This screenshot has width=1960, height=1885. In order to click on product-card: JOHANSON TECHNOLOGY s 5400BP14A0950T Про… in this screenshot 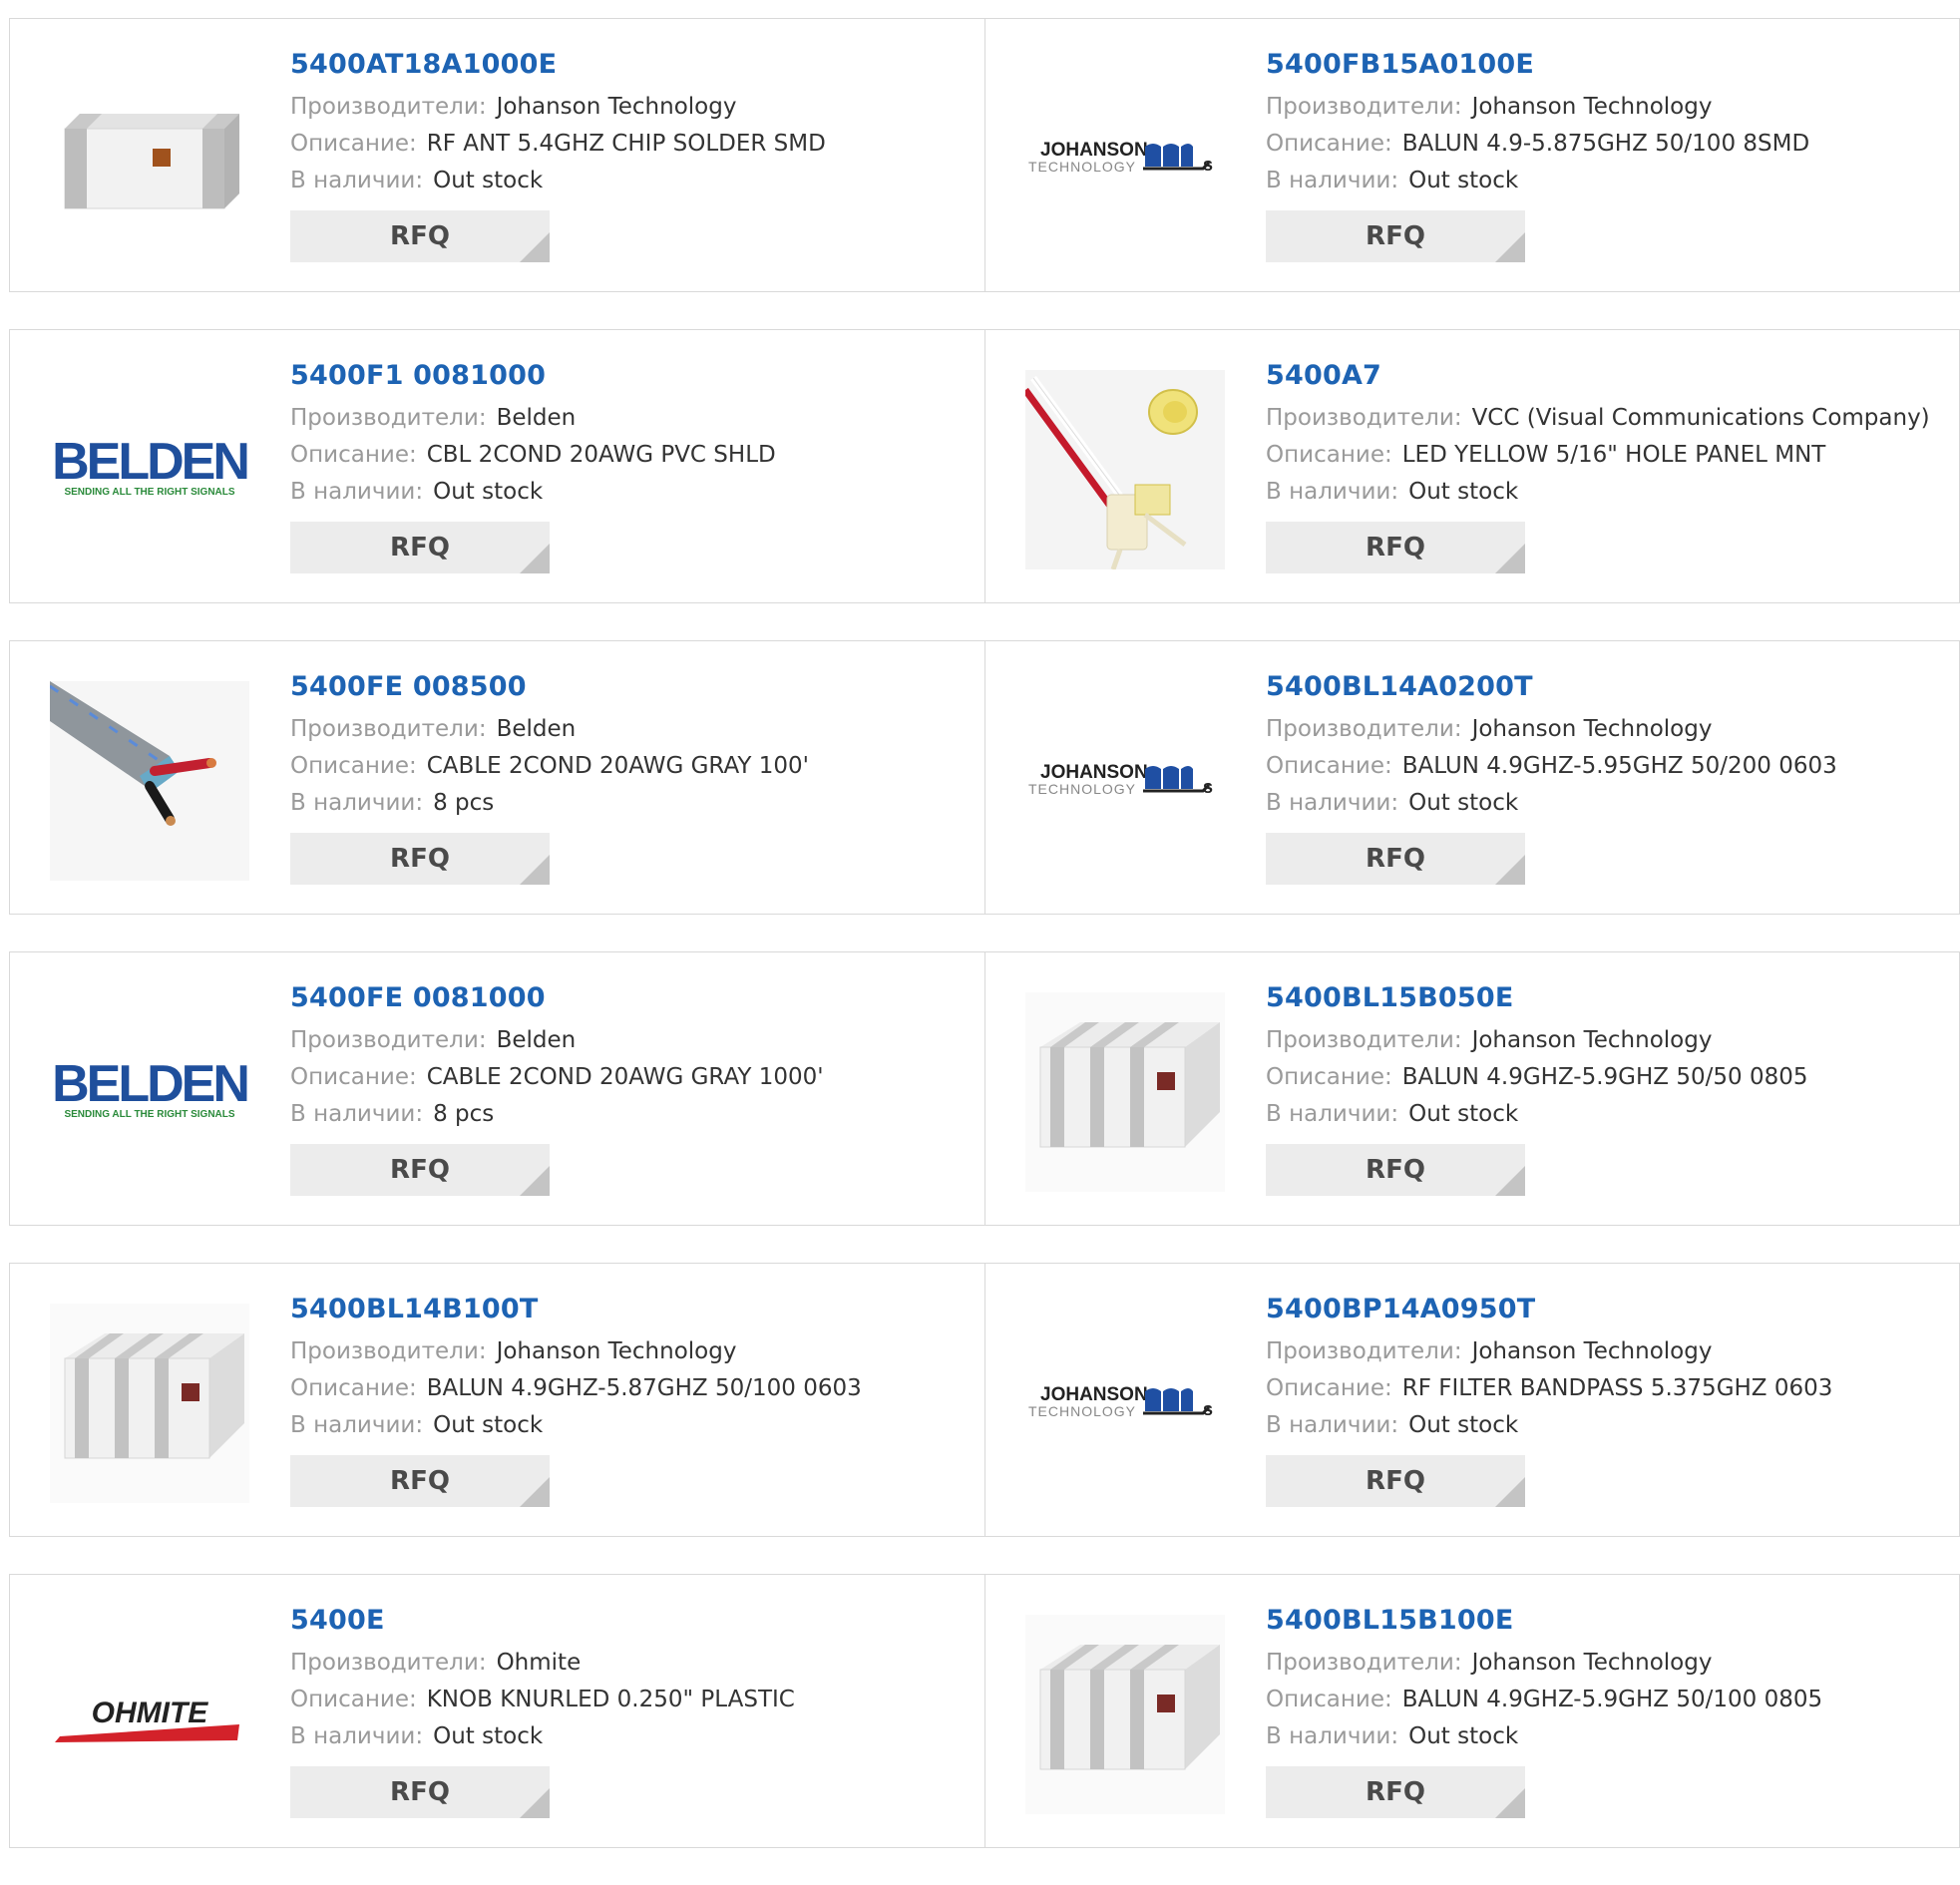, I will do `click(1471, 1400)`.